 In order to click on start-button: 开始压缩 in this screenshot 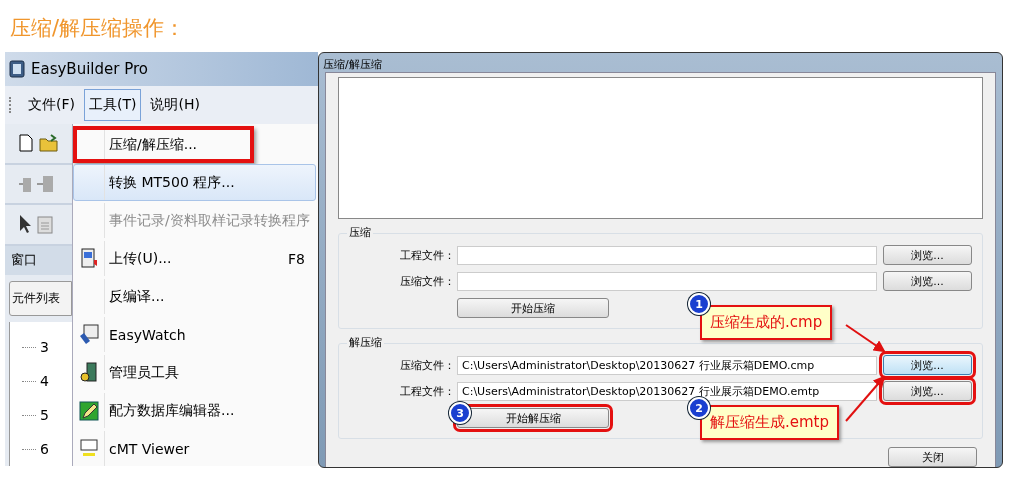, I will do `click(533, 308)`.